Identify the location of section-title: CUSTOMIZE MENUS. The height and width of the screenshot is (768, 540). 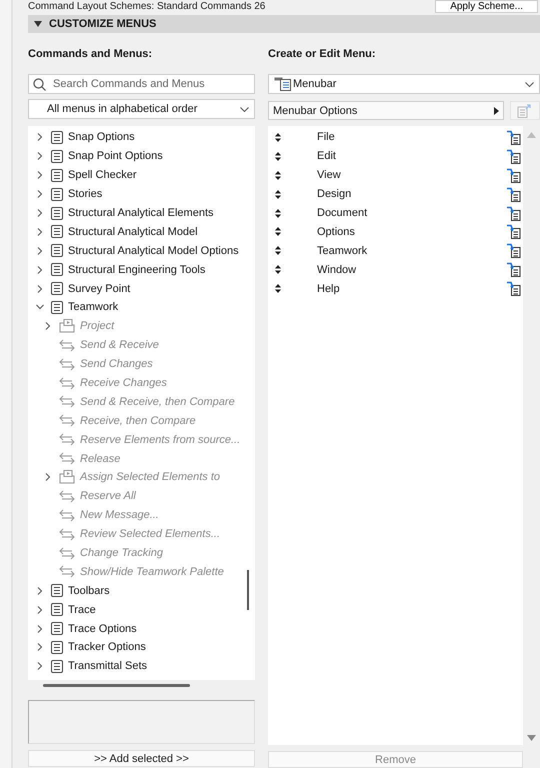
(102, 24).